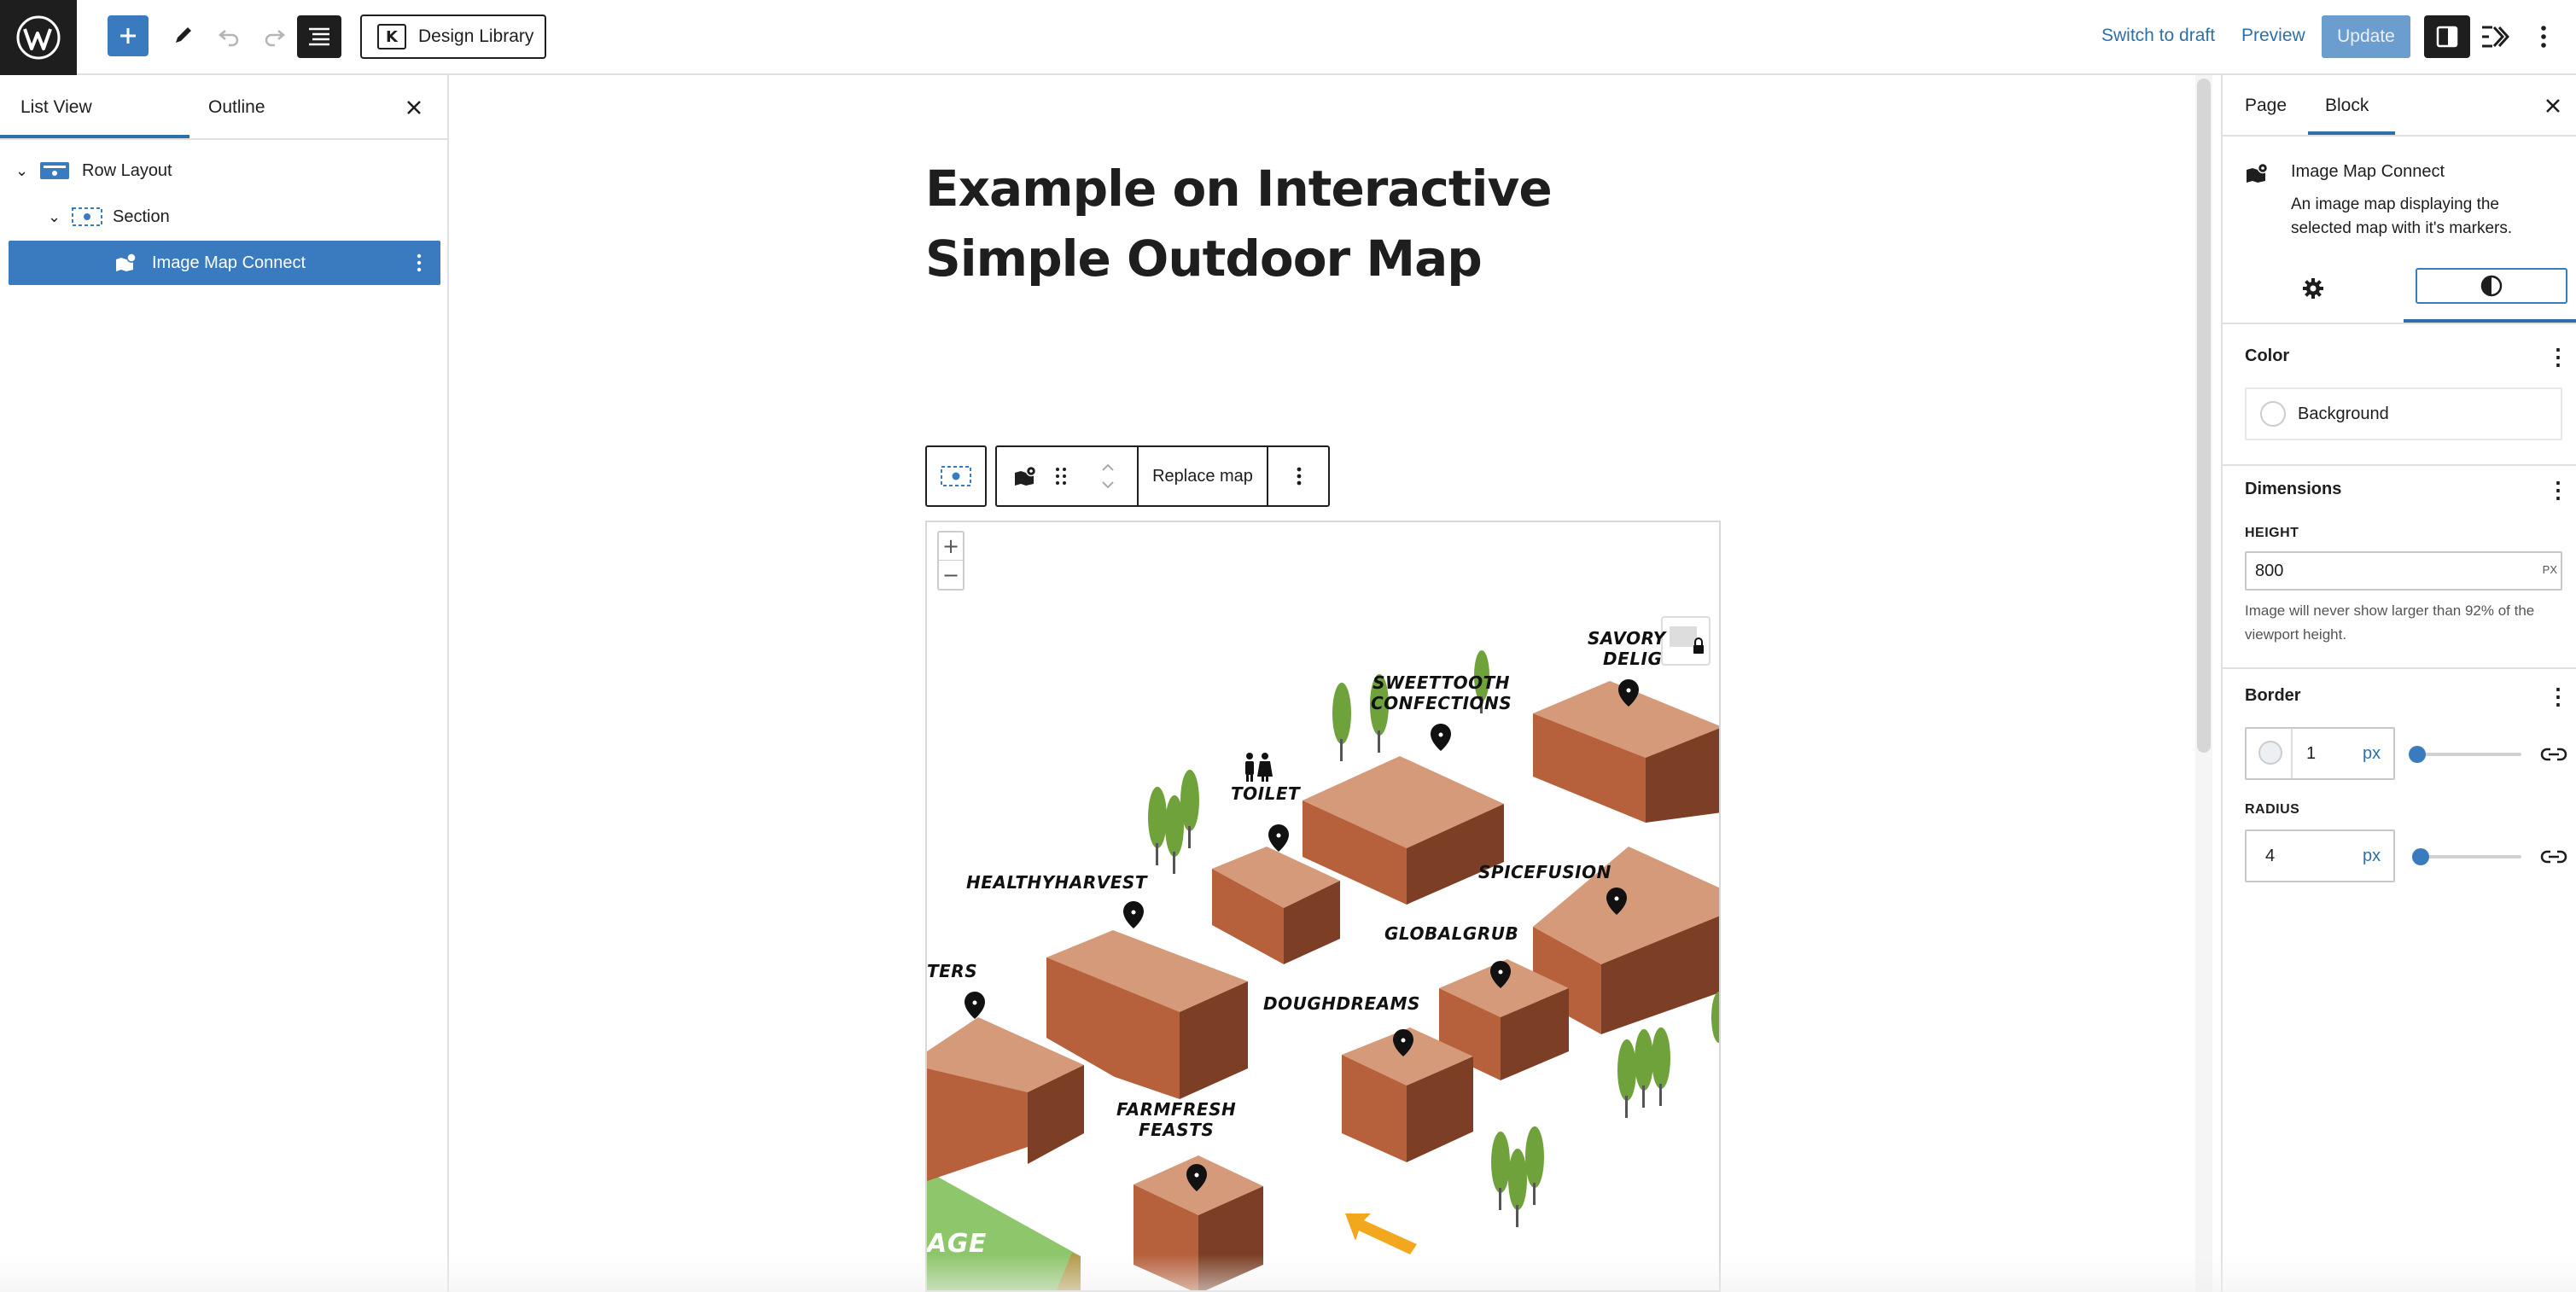 This screenshot has width=2576, height=1292. What do you see at coordinates (2320, 855) in the screenshot?
I see `border-radius-input: 4 px` at bounding box center [2320, 855].